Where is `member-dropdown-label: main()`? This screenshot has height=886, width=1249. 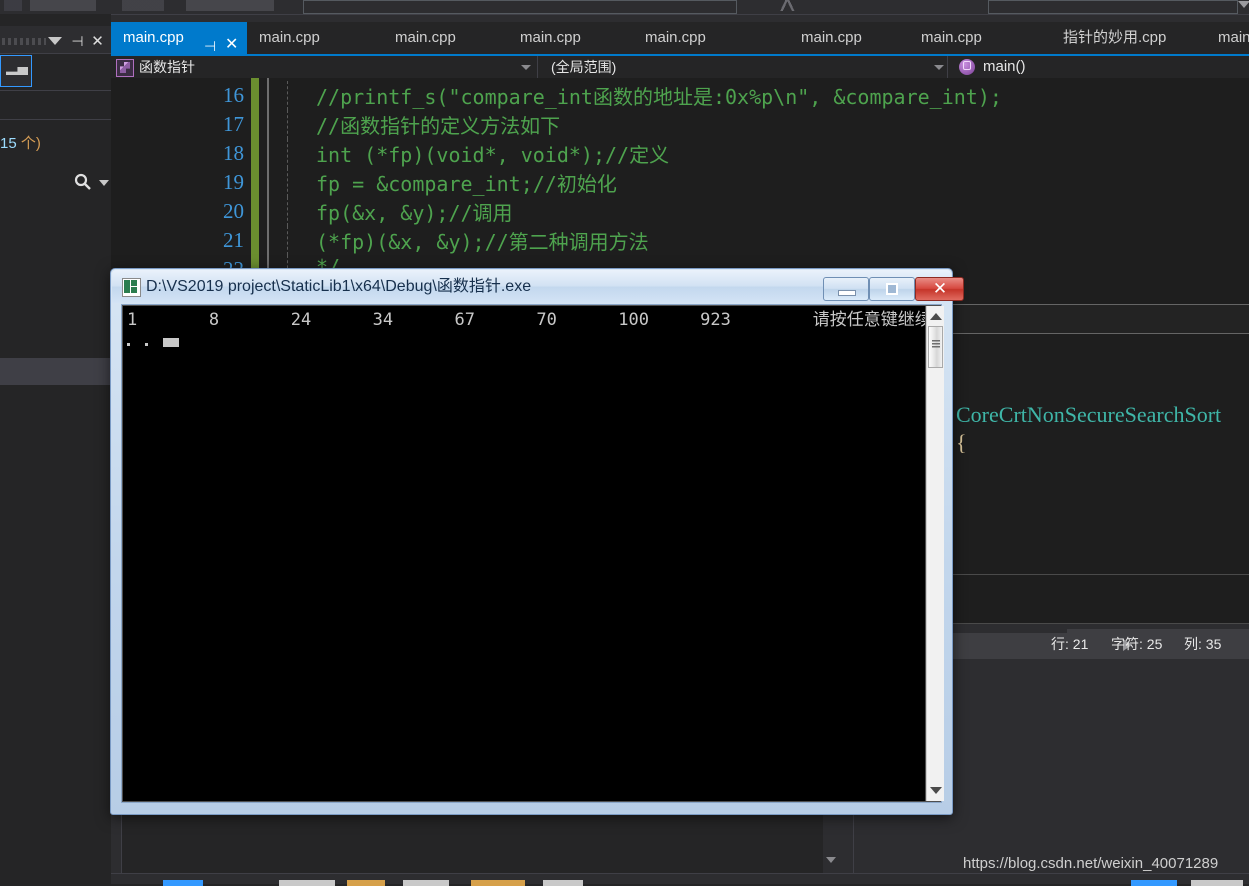
member-dropdown-label: main() is located at coordinates (1004, 67).